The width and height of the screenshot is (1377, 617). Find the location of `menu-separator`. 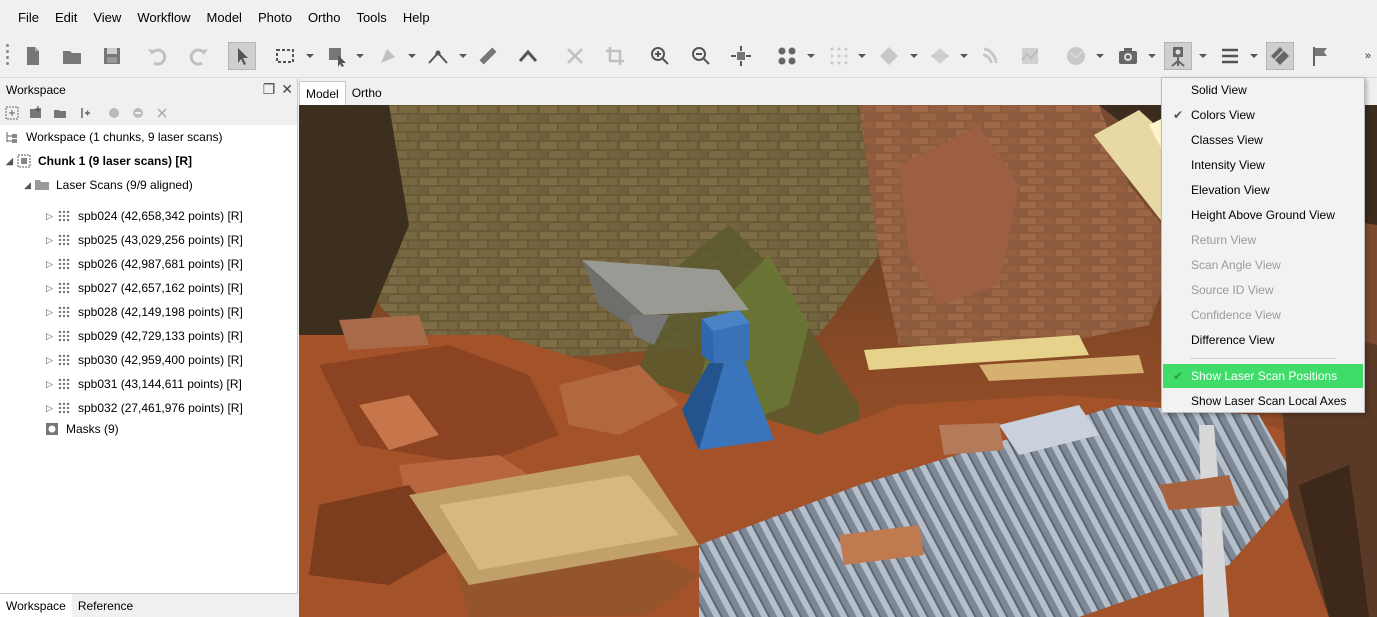

menu-separator is located at coordinates (1263, 358).